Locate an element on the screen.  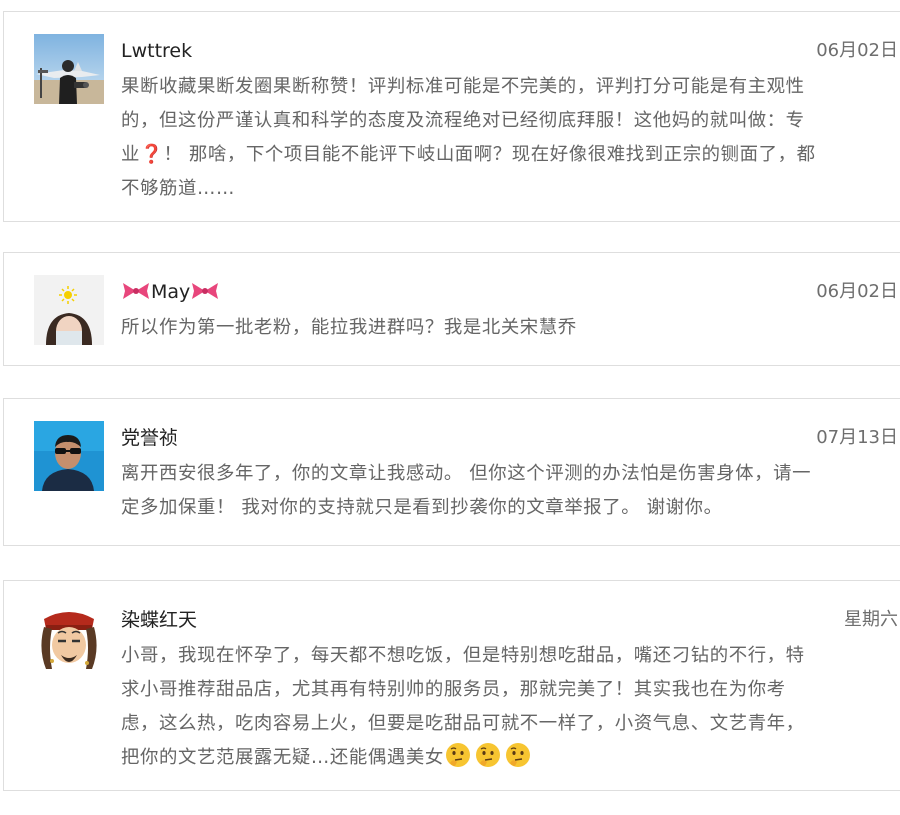
question-mark-icon: ❓ is located at coordinates (152, 154).